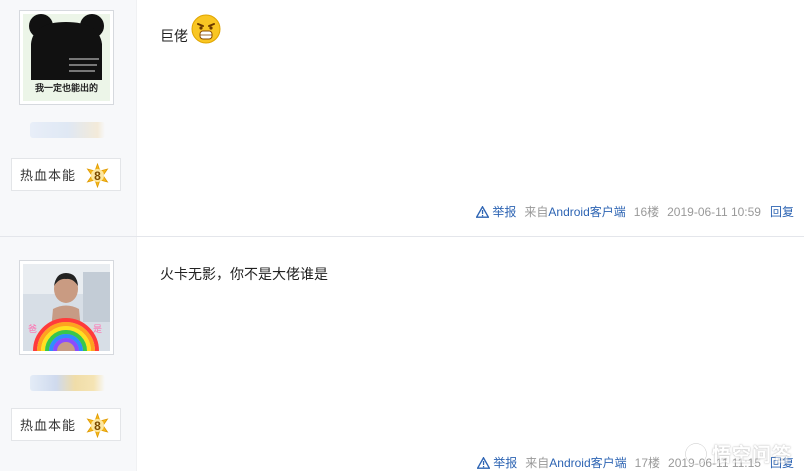  I want to click on floor-number: 17楼, so click(647, 463).